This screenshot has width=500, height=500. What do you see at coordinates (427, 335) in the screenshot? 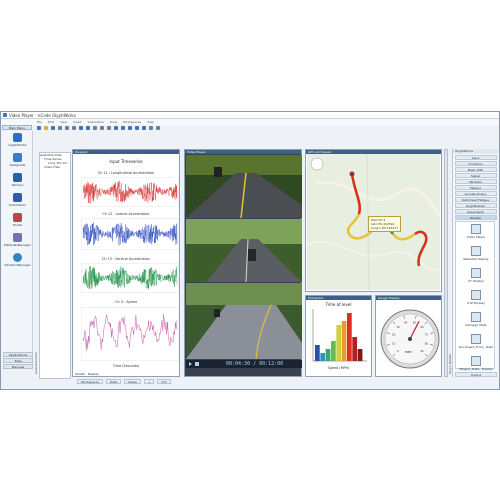
I see `gauge-tick-label: 70` at bounding box center [427, 335].